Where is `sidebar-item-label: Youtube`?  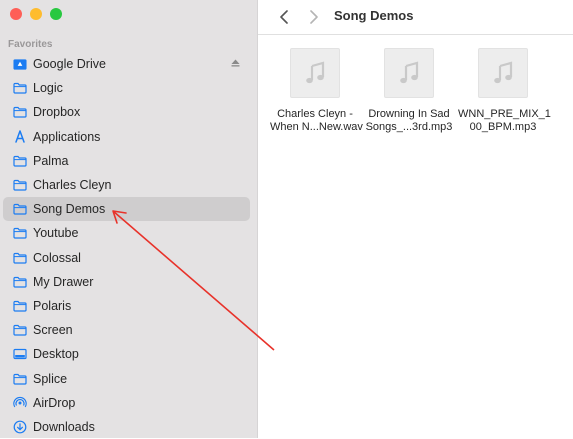 sidebar-item-label: Youtube is located at coordinates (56, 233).